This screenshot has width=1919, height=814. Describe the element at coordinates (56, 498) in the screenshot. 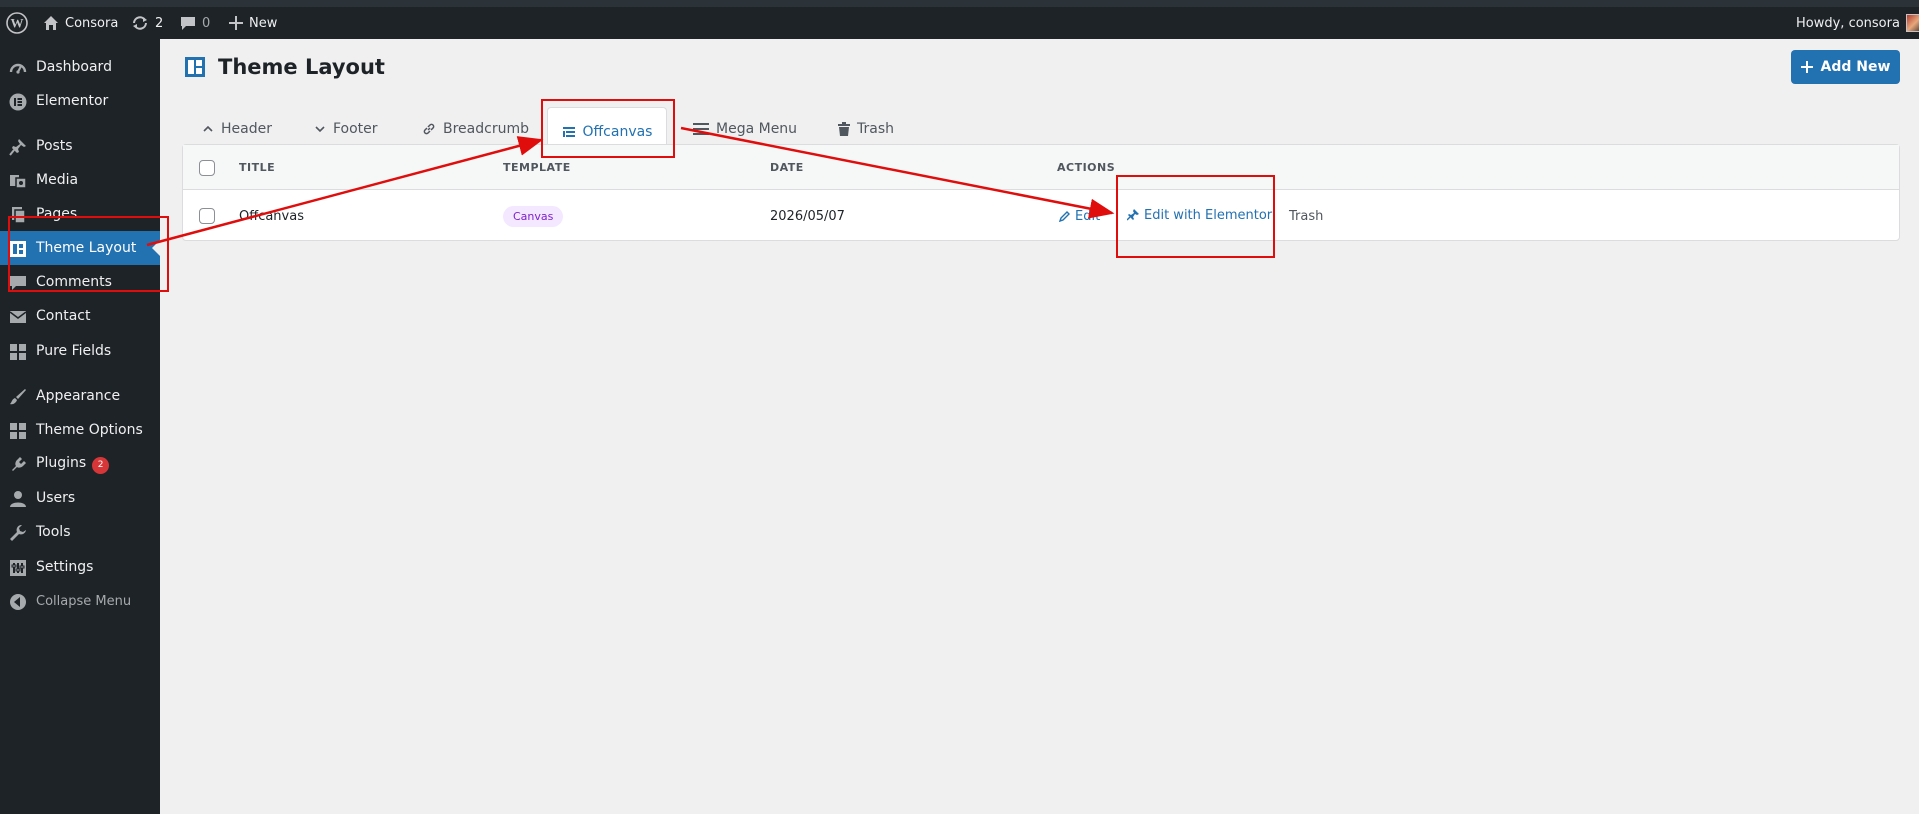

I see `sidebar-item-label: Users` at that location.